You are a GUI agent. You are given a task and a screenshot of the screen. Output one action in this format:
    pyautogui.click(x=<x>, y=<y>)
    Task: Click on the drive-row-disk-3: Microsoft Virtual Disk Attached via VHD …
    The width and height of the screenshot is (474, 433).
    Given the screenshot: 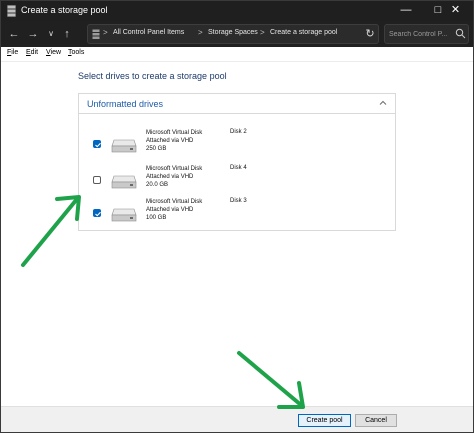 What is the action you would take?
    pyautogui.click(x=237, y=214)
    